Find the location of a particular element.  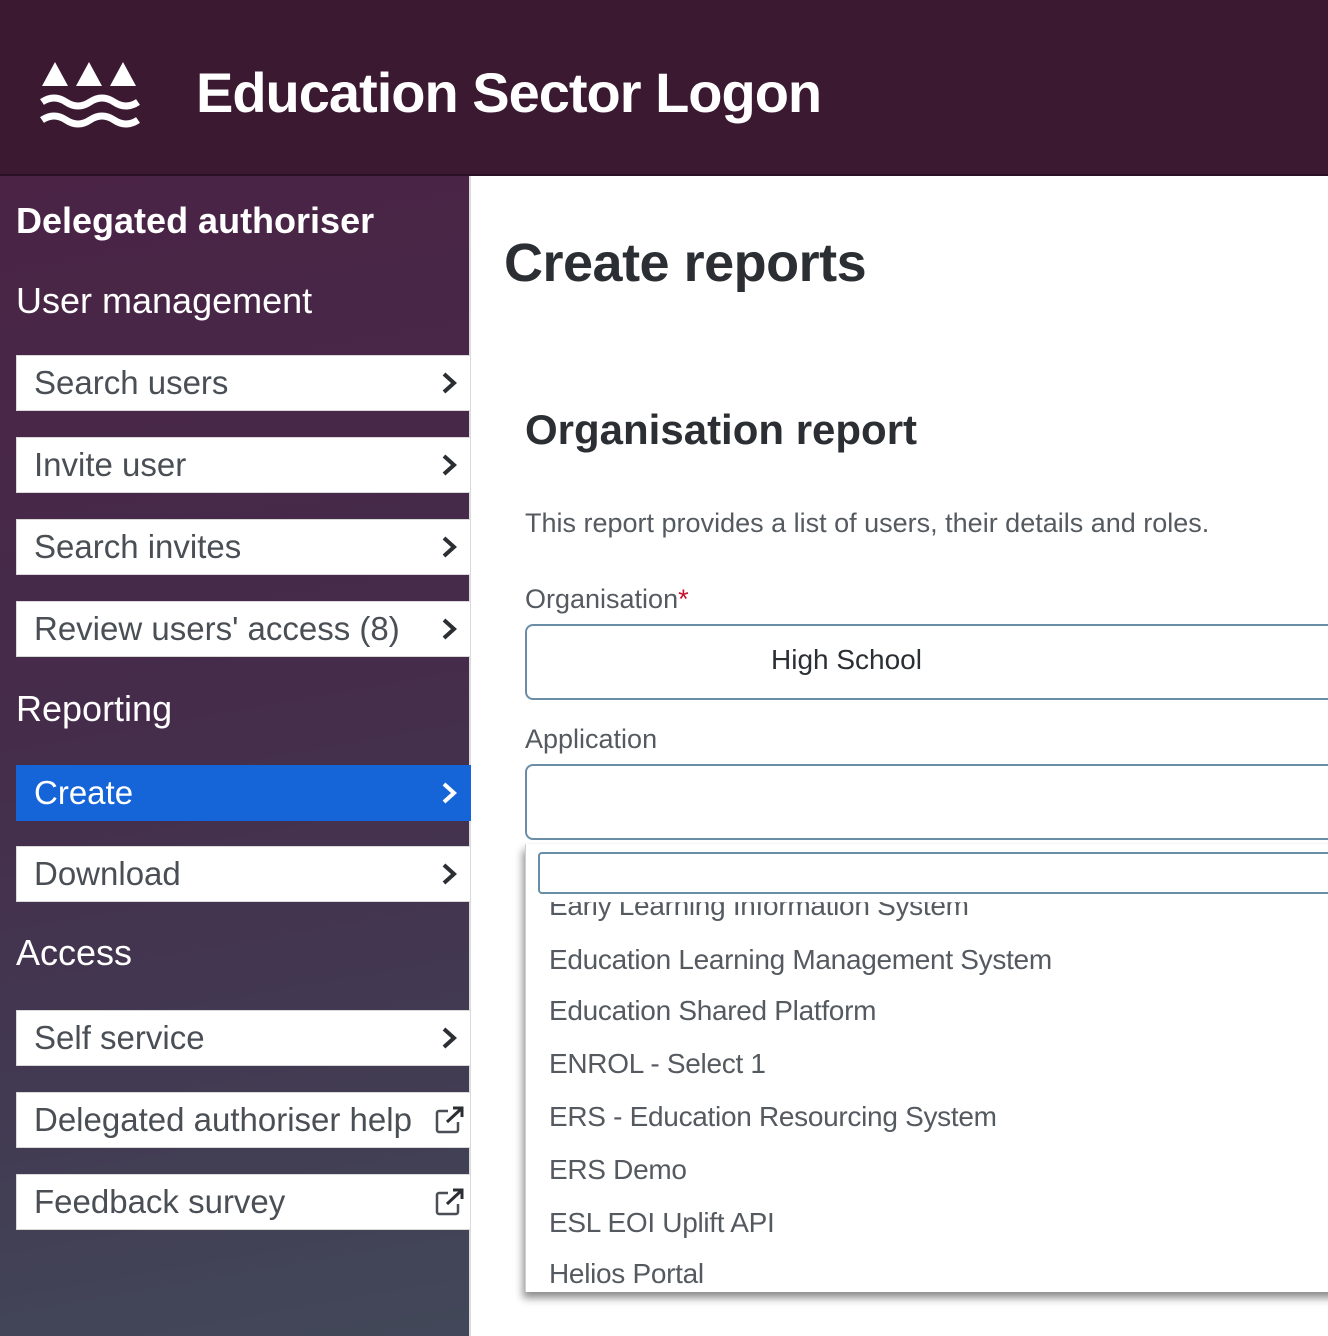

sidebar-item-label: Download is located at coordinates (107, 873).